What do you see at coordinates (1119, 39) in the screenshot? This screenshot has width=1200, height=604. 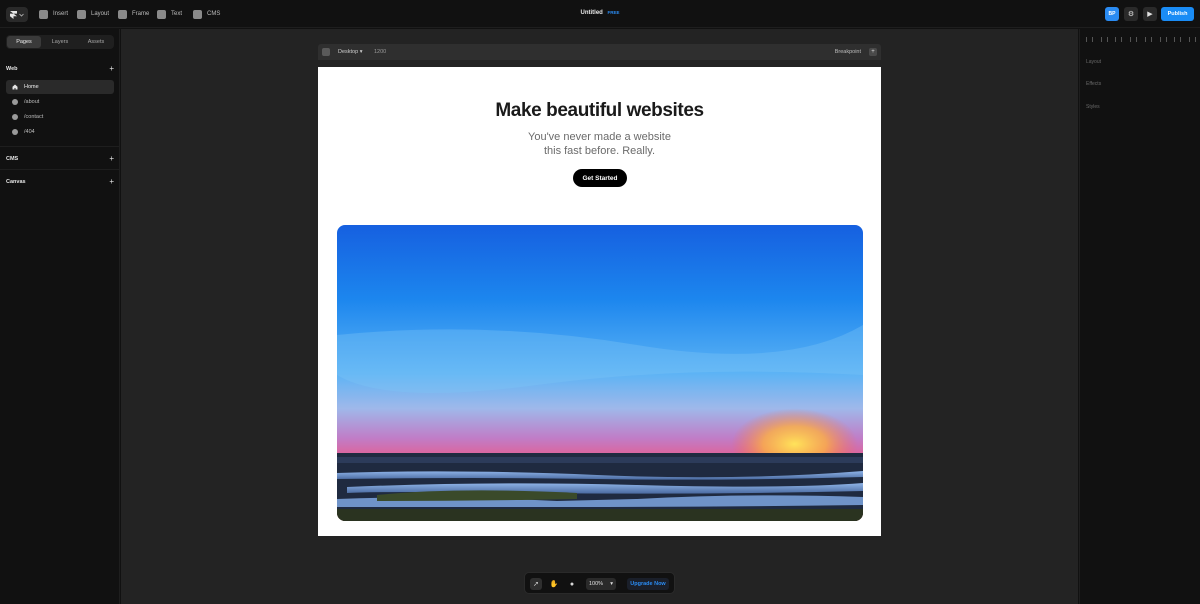 I see `align-right-icon` at bounding box center [1119, 39].